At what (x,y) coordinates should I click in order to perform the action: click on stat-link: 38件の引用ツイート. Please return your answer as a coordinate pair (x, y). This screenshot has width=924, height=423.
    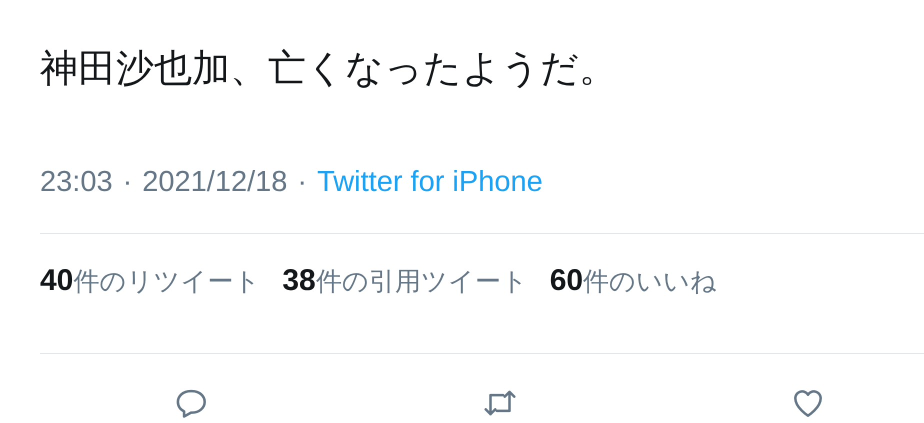
    Looking at the image, I should click on (405, 291).